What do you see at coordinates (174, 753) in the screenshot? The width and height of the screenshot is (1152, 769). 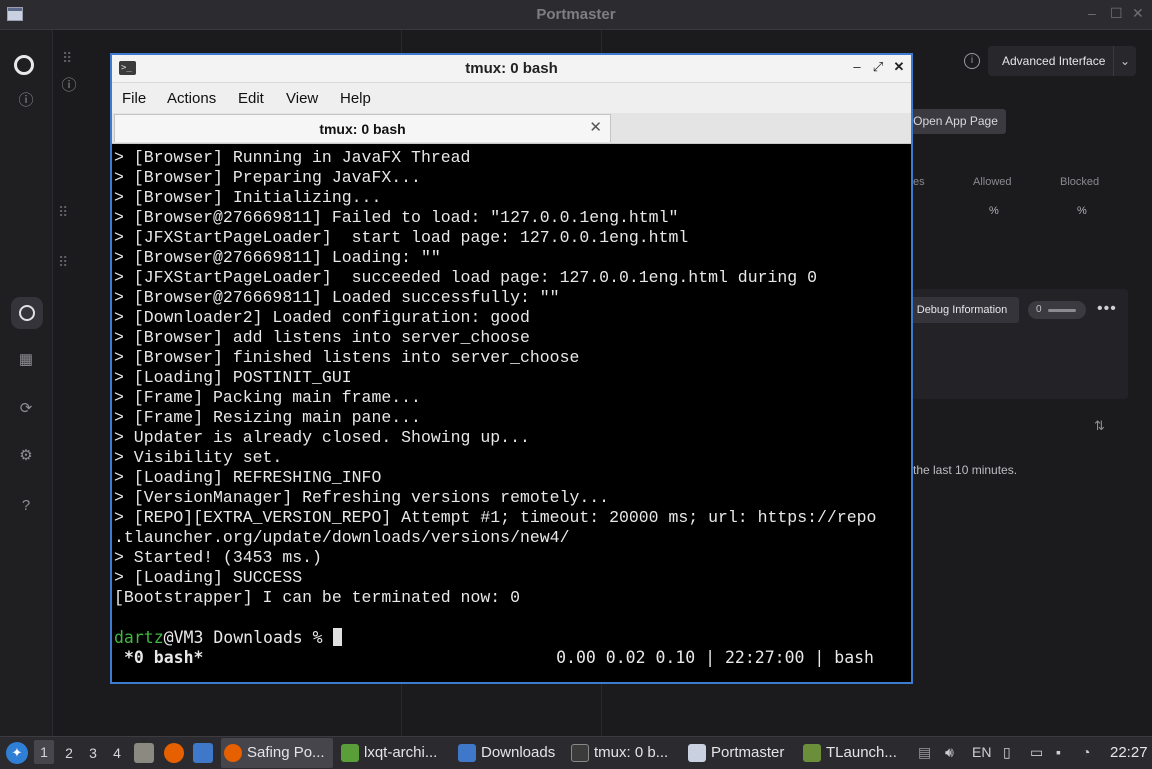 I see `firefox-launcher-icon` at bounding box center [174, 753].